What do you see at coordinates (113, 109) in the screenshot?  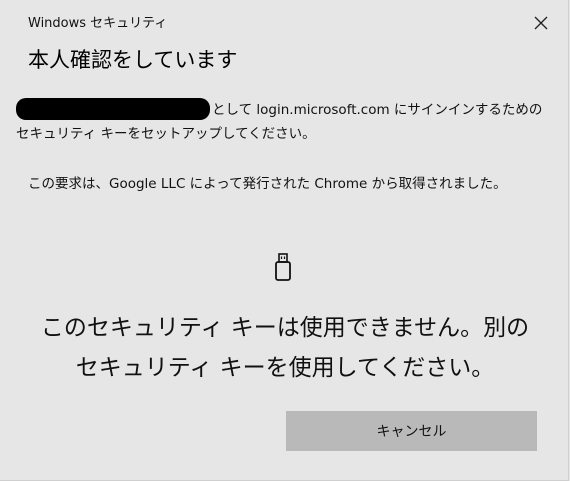 I see `redacted-account` at bounding box center [113, 109].